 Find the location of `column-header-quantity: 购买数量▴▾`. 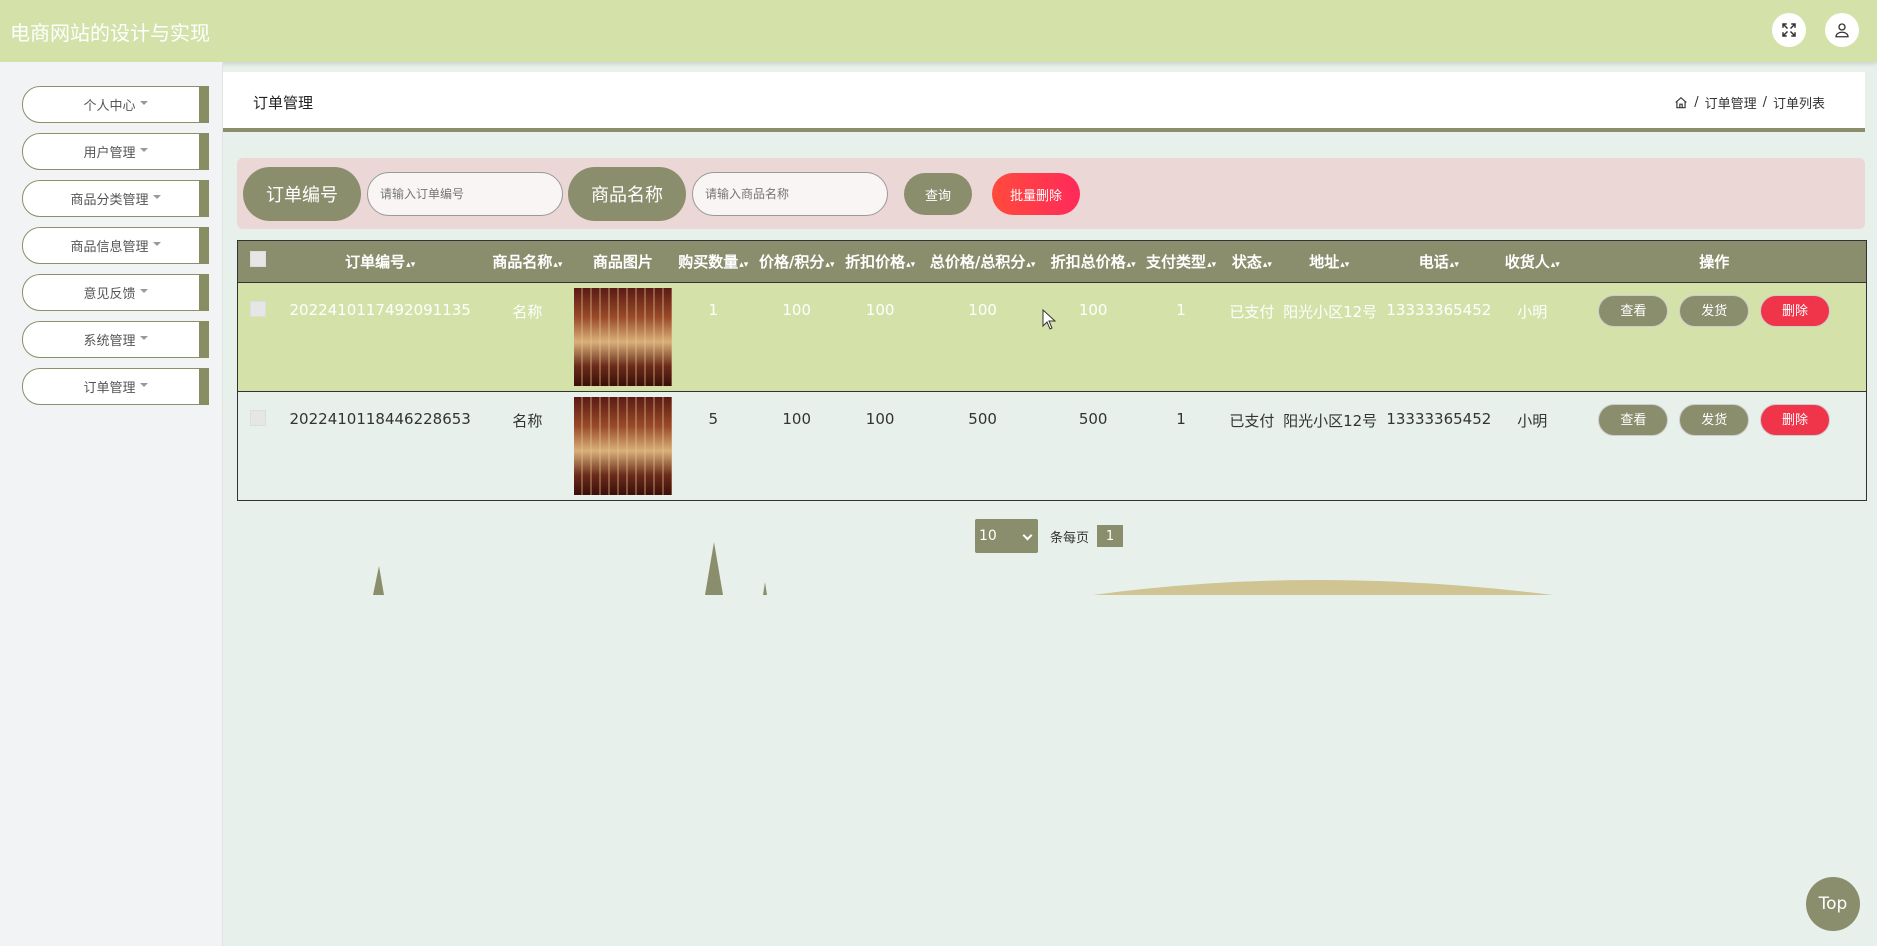

column-header-quantity: 购买数量▴▾ is located at coordinates (713, 261).